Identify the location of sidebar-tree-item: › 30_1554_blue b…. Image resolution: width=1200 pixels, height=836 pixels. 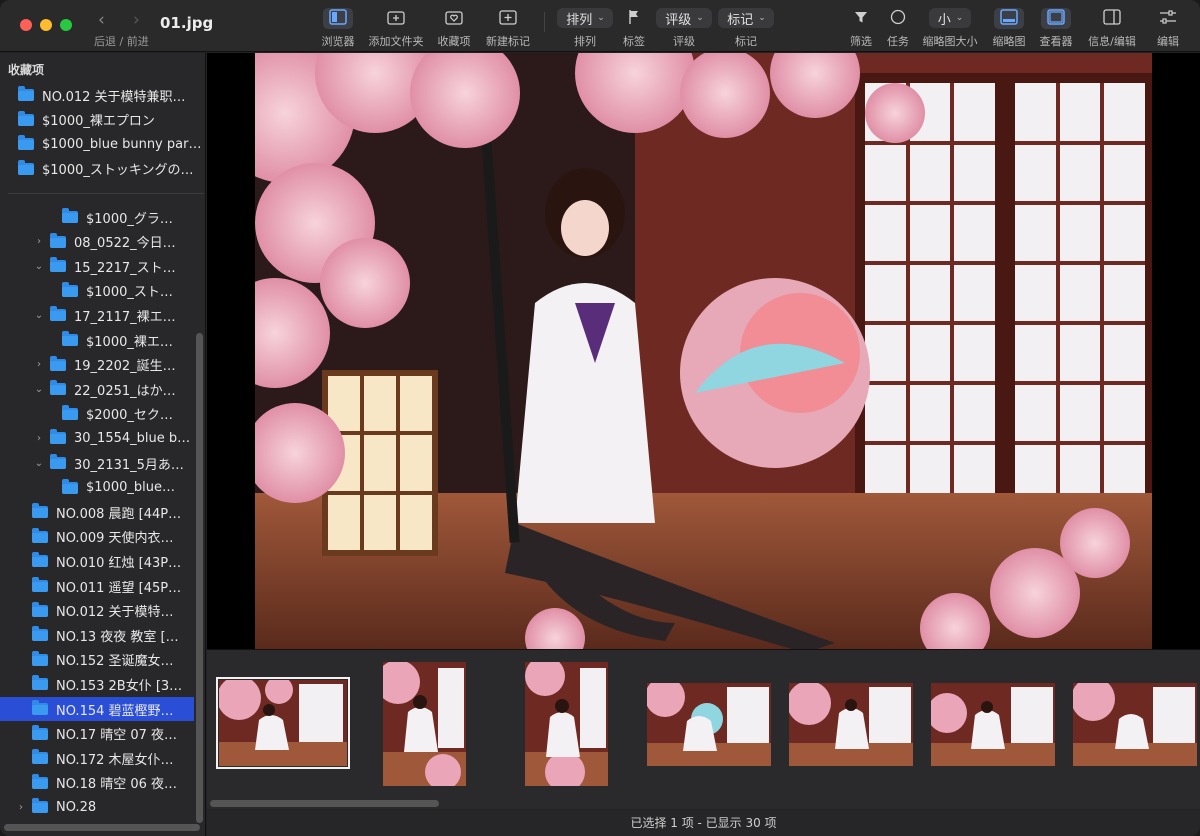
(97, 438).